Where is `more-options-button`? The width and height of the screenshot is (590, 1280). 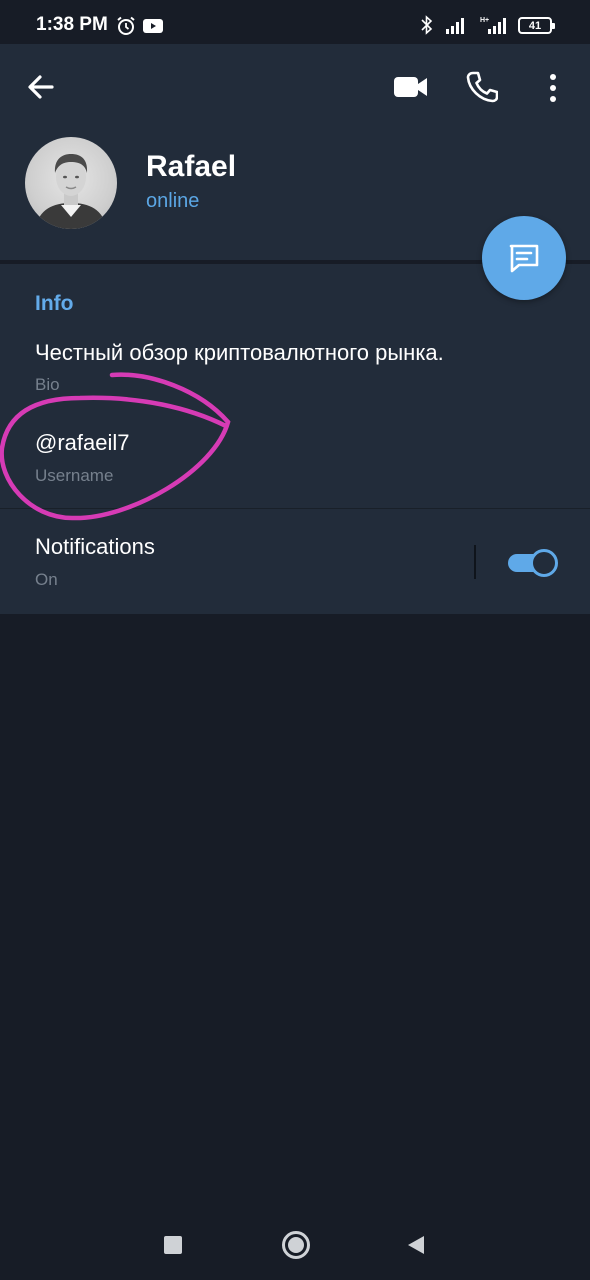 more-options-button is located at coordinates (553, 88).